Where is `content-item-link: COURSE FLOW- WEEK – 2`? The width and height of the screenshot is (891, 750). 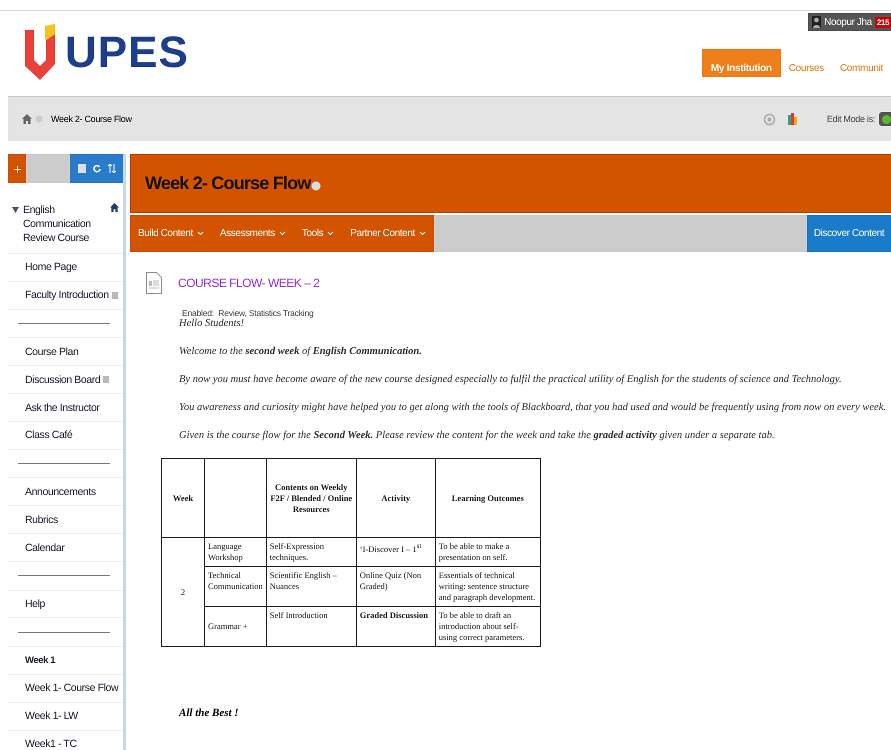 content-item-link: COURSE FLOW- WEEK – 2 is located at coordinates (249, 285).